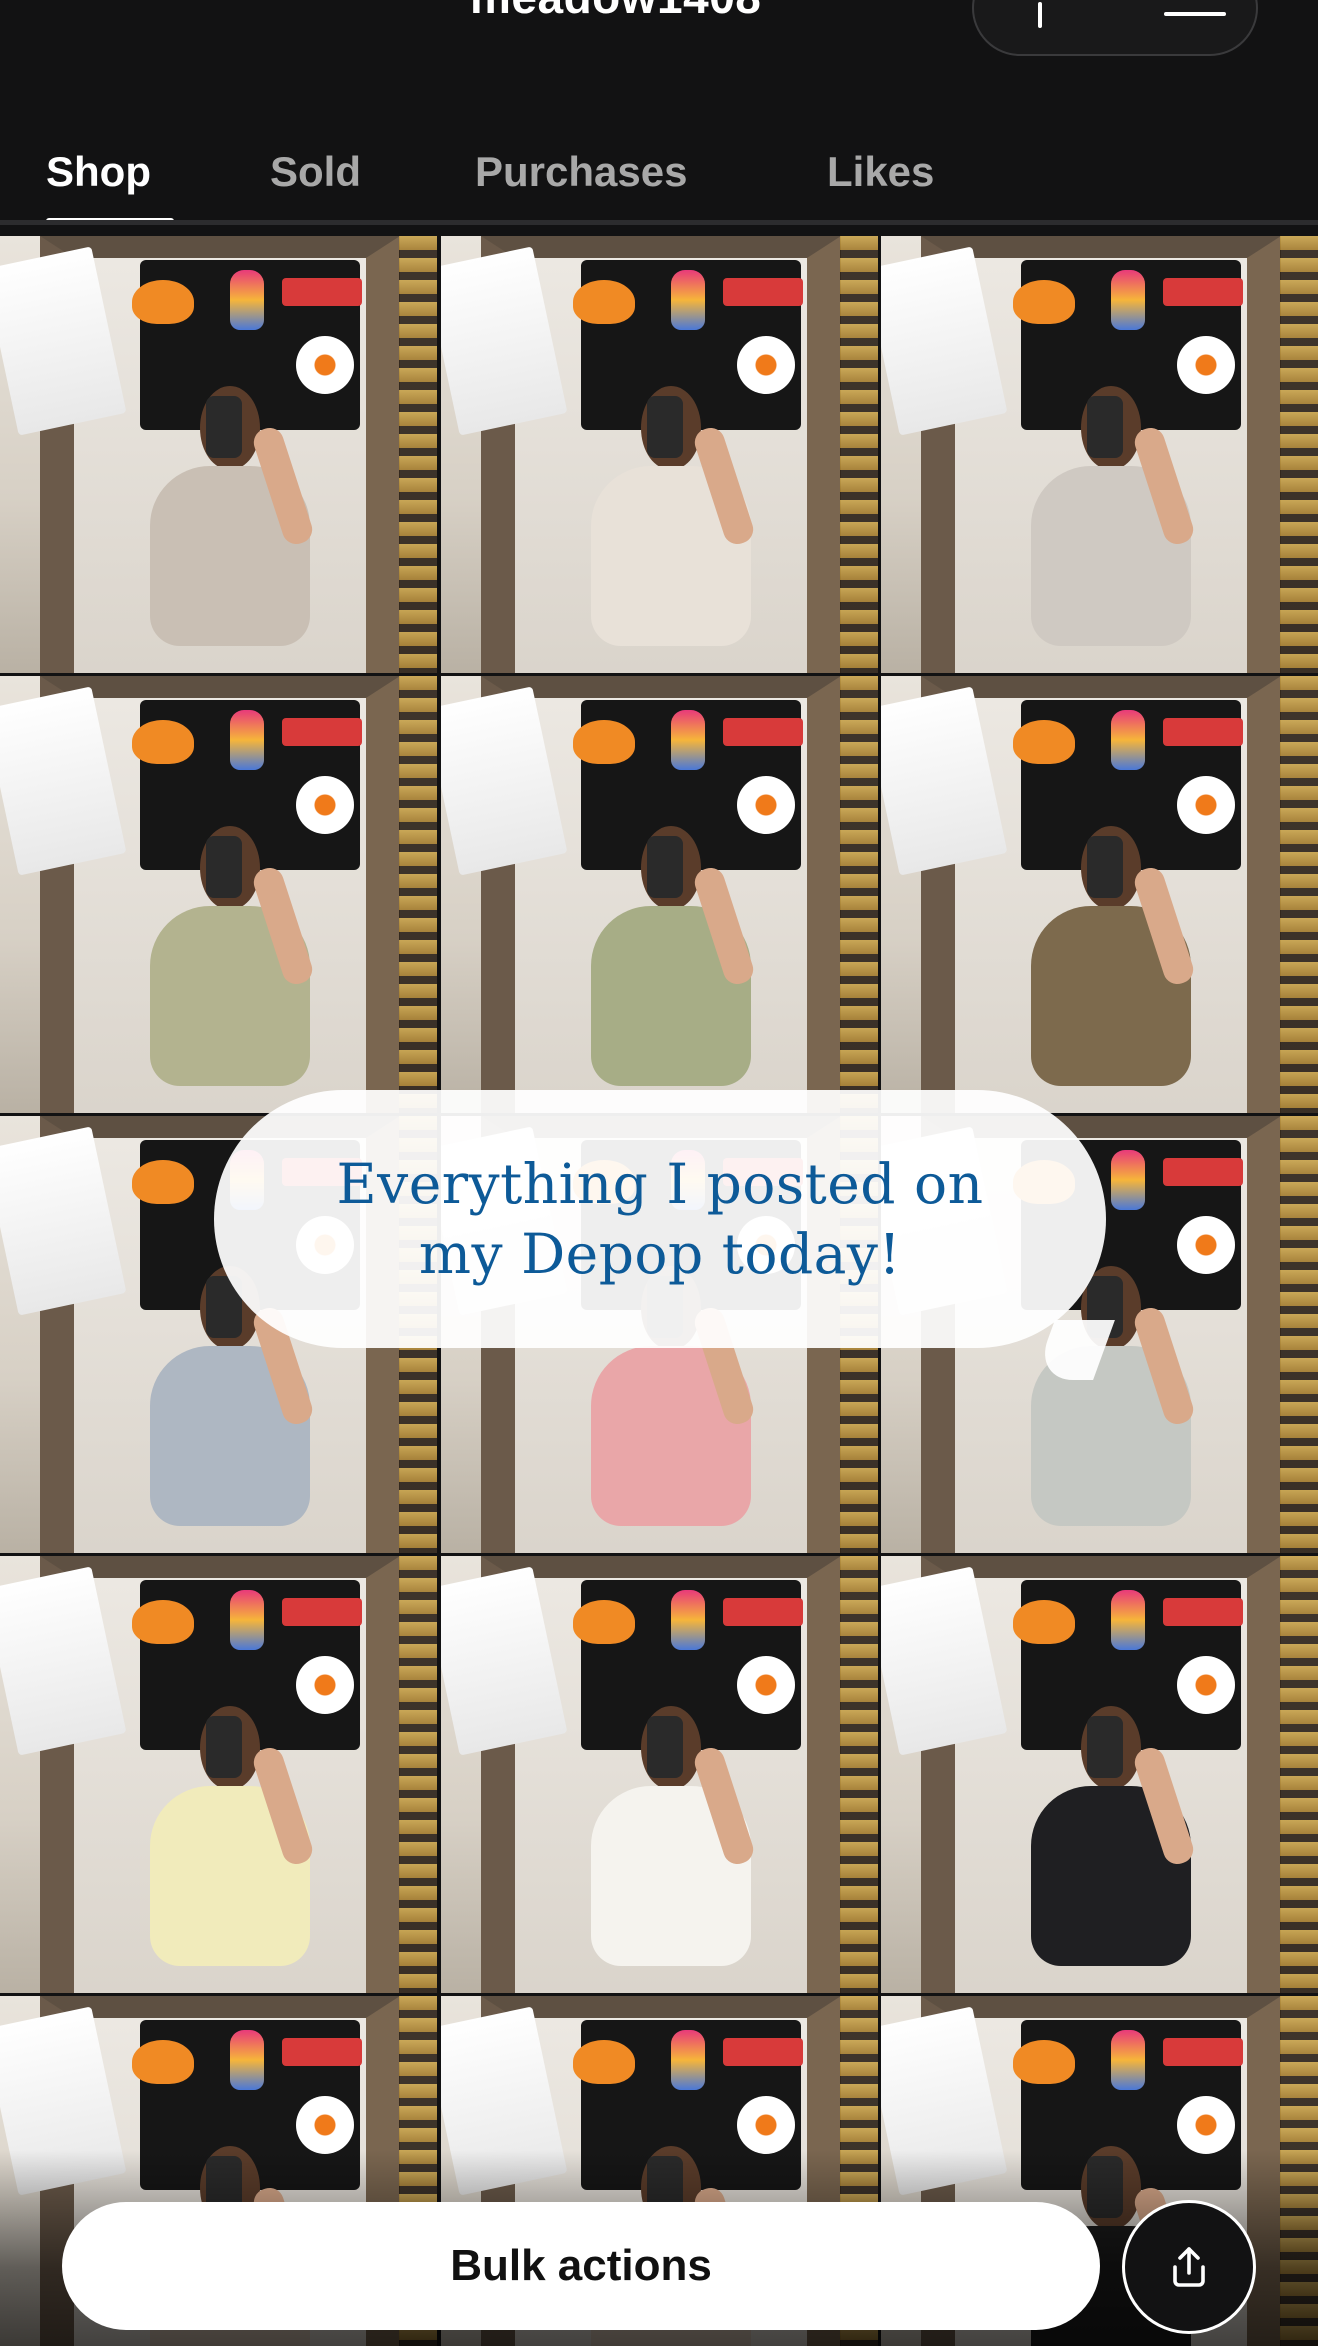  Describe the element at coordinates (660, 1184) in the screenshot. I see `caption-line-1: Everything I posted on` at that location.